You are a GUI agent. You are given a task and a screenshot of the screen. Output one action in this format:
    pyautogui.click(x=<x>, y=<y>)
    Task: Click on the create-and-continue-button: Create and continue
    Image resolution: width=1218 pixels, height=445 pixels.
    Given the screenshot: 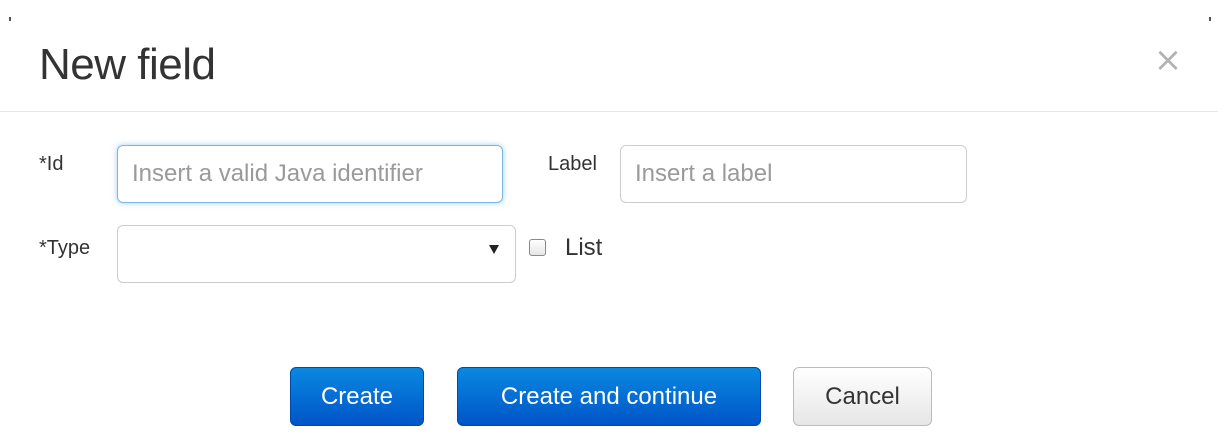 What is the action you would take?
    pyautogui.click(x=609, y=396)
    